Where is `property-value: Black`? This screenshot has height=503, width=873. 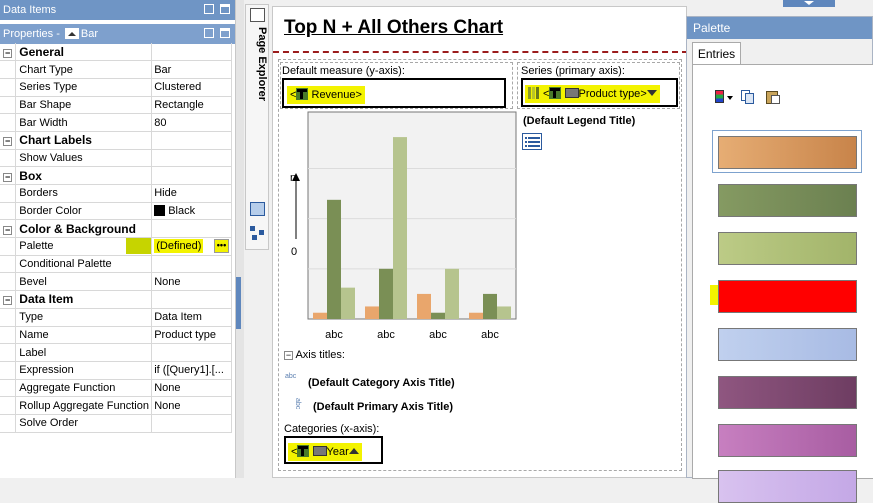
property-value: Black is located at coordinates (191, 211).